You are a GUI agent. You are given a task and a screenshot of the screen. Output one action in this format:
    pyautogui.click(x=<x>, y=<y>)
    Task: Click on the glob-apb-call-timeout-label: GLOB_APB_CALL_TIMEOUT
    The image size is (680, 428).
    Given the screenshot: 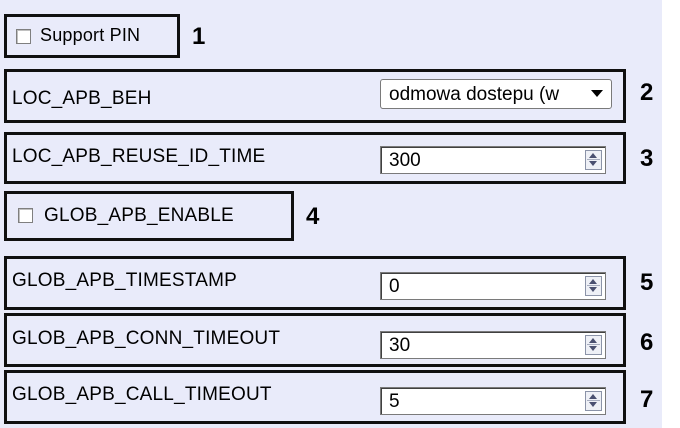 What is the action you would take?
    pyautogui.click(x=142, y=394)
    